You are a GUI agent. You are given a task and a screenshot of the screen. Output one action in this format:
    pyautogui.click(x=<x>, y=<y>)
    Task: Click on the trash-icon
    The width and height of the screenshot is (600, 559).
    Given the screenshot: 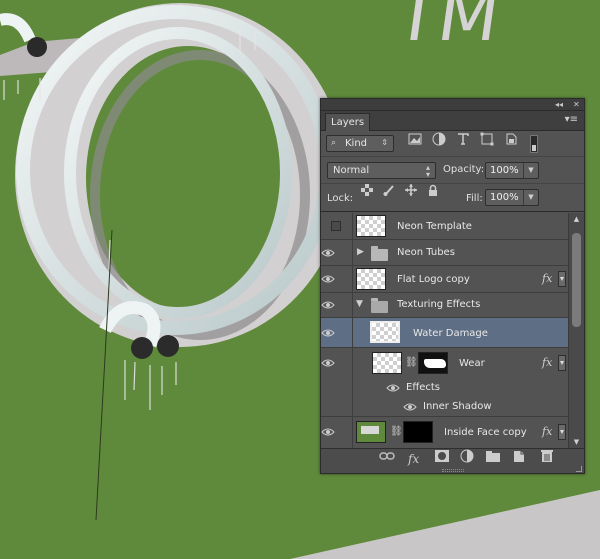 What is the action you would take?
    pyautogui.click(x=547, y=456)
    